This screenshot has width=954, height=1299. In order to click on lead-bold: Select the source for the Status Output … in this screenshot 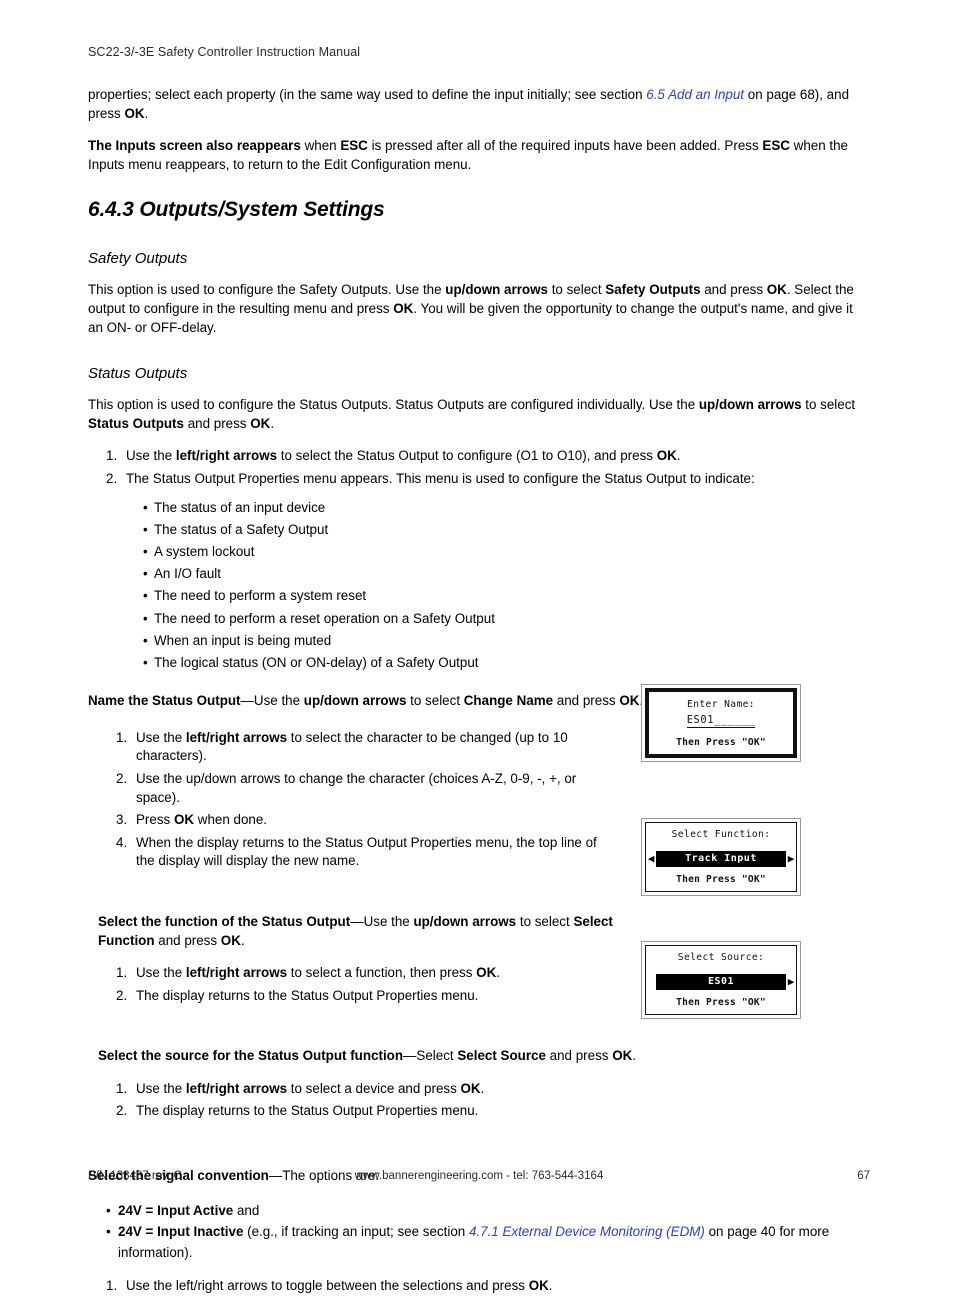, I will do `click(251, 1056)`.